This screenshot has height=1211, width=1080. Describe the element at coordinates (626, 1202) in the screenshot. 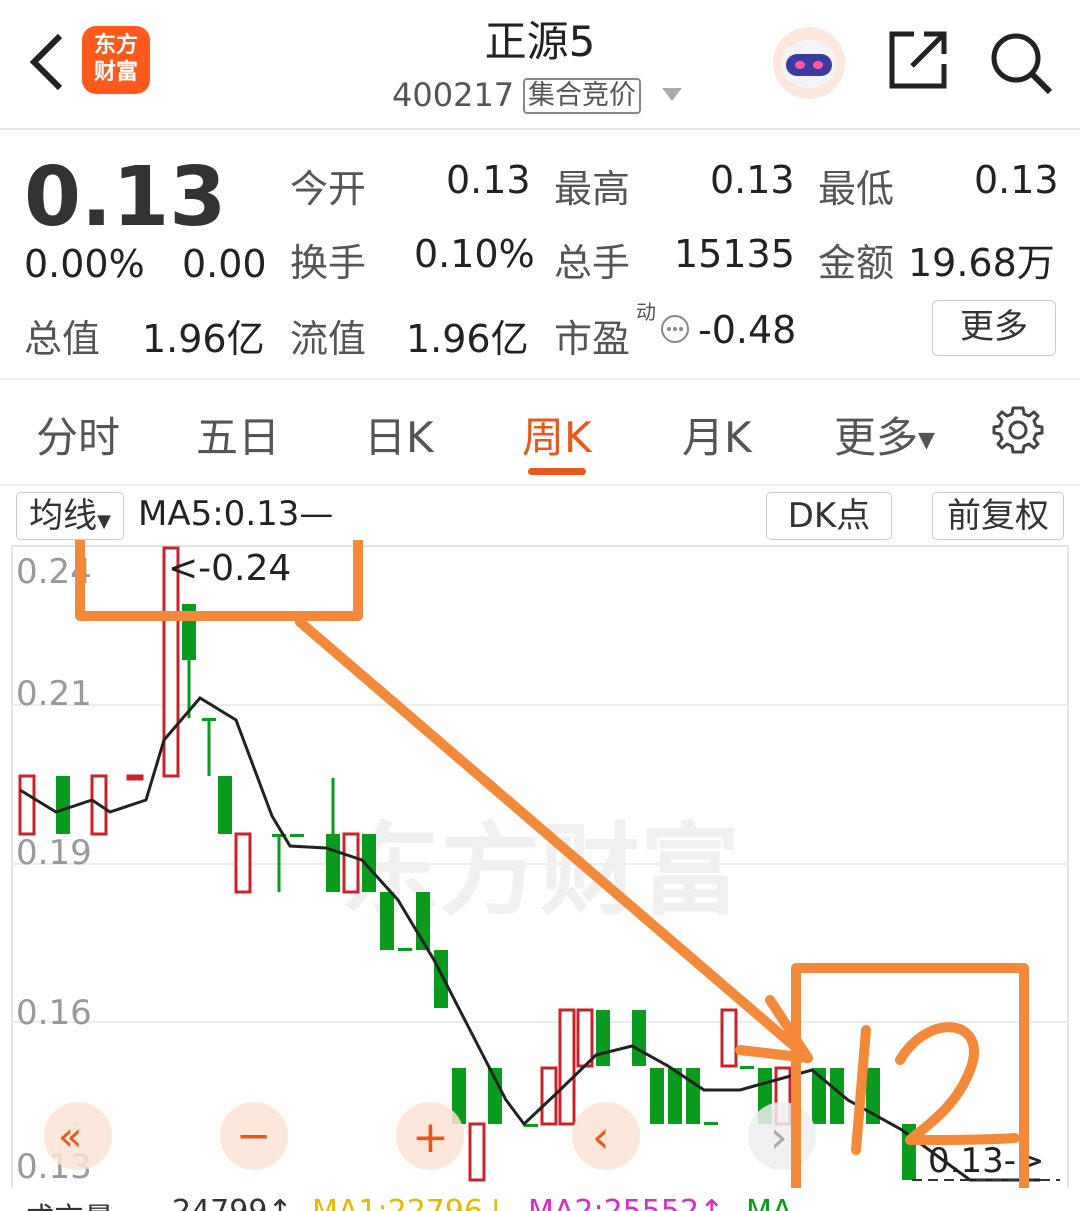

I see `volume-ma2: MA2:25552↑` at that location.